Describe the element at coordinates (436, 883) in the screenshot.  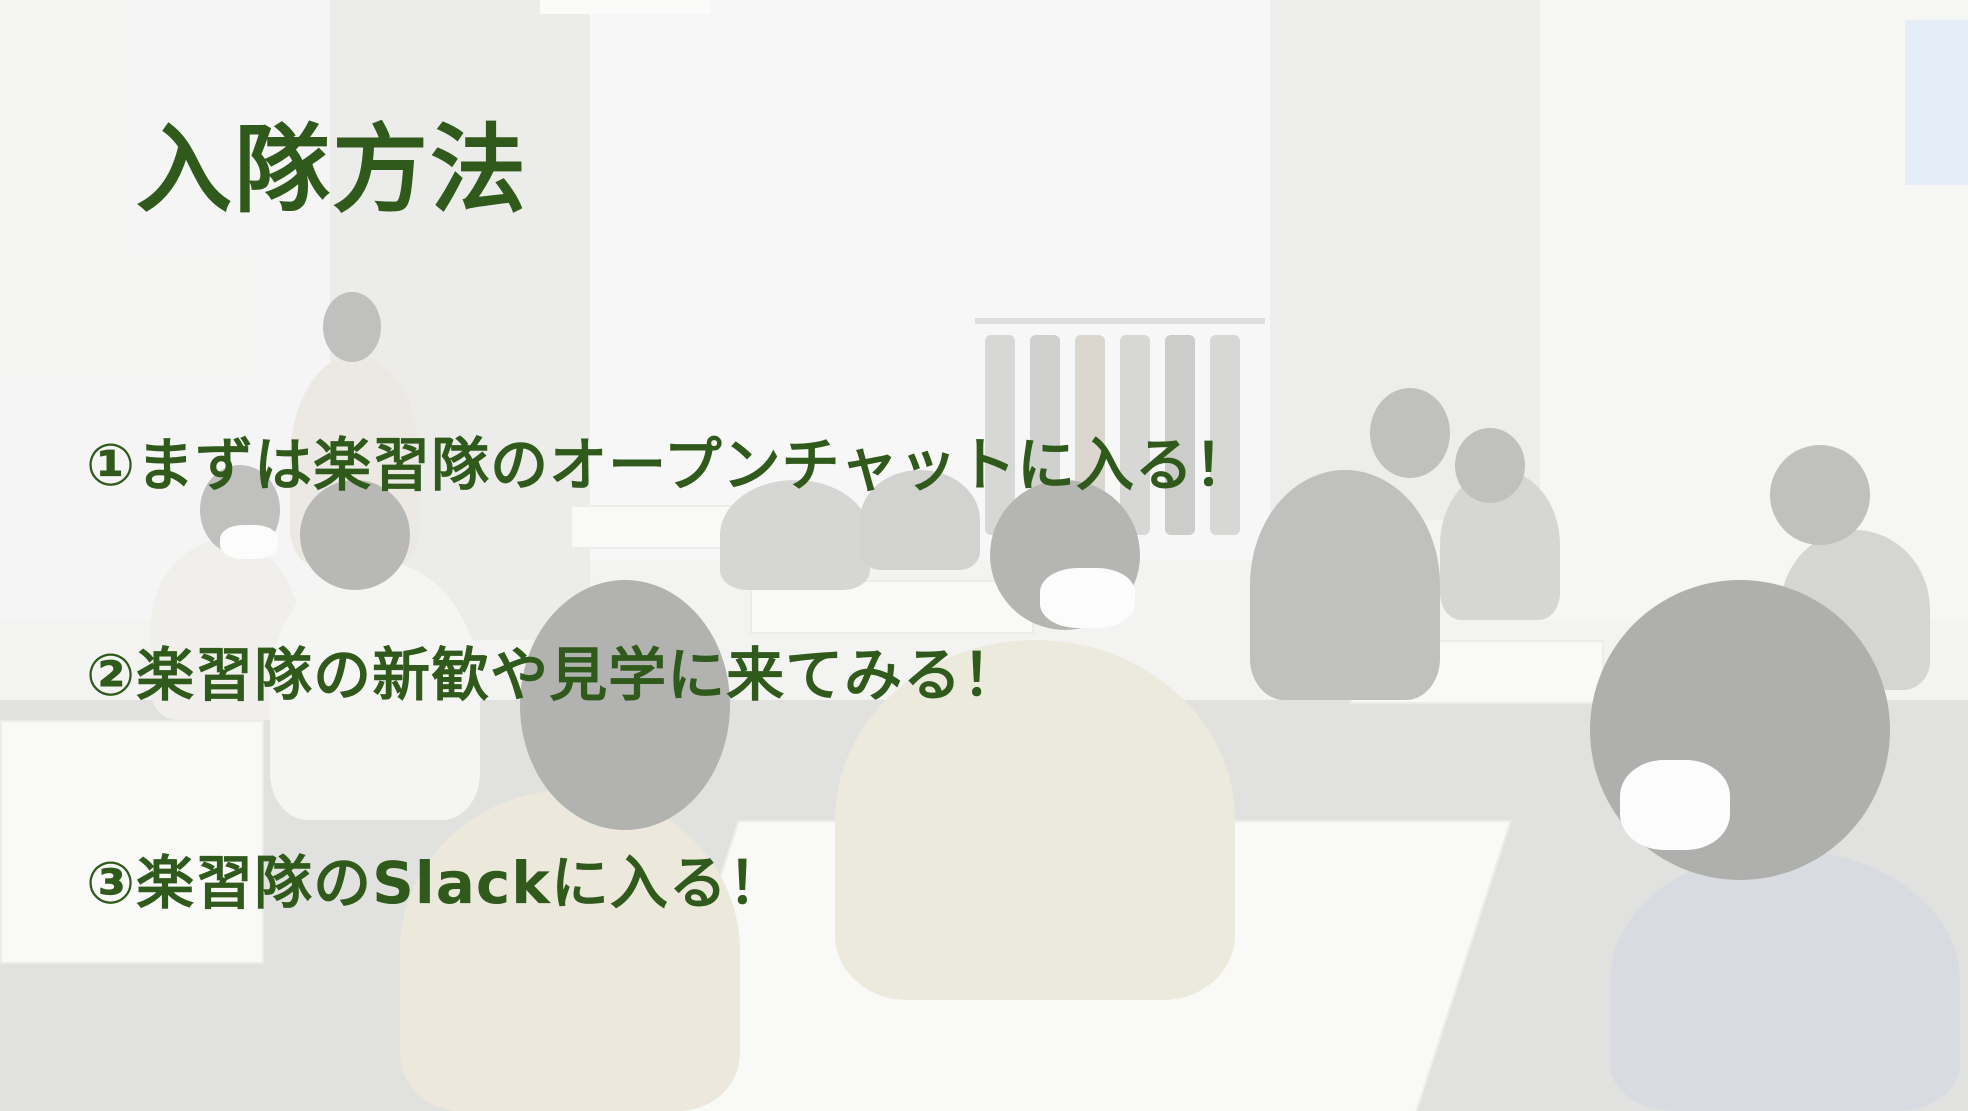
I see `step-3-text: ③楽習隊のSlackに入る！` at that location.